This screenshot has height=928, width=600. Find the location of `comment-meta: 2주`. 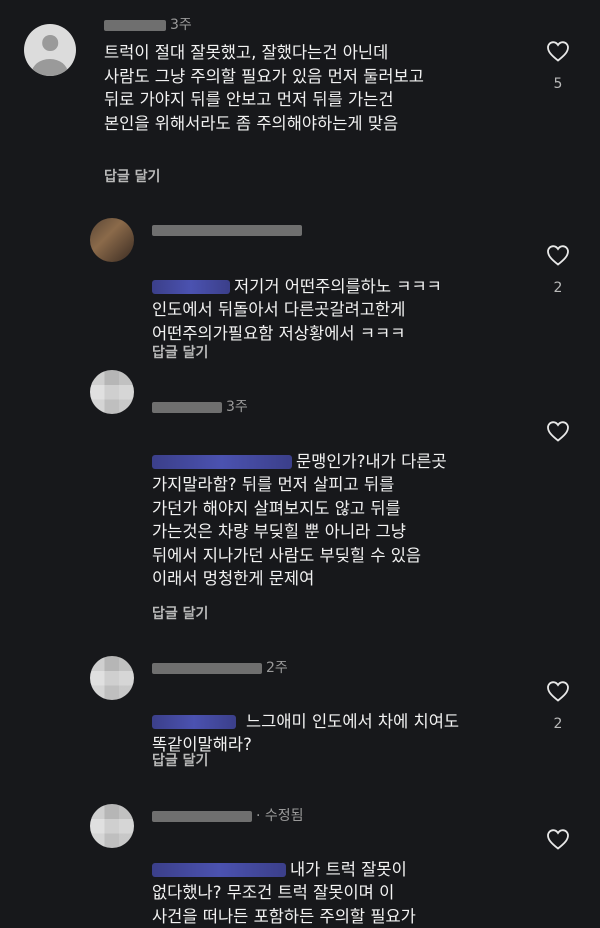

comment-meta: 2주 is located at coordinates (220, 667).